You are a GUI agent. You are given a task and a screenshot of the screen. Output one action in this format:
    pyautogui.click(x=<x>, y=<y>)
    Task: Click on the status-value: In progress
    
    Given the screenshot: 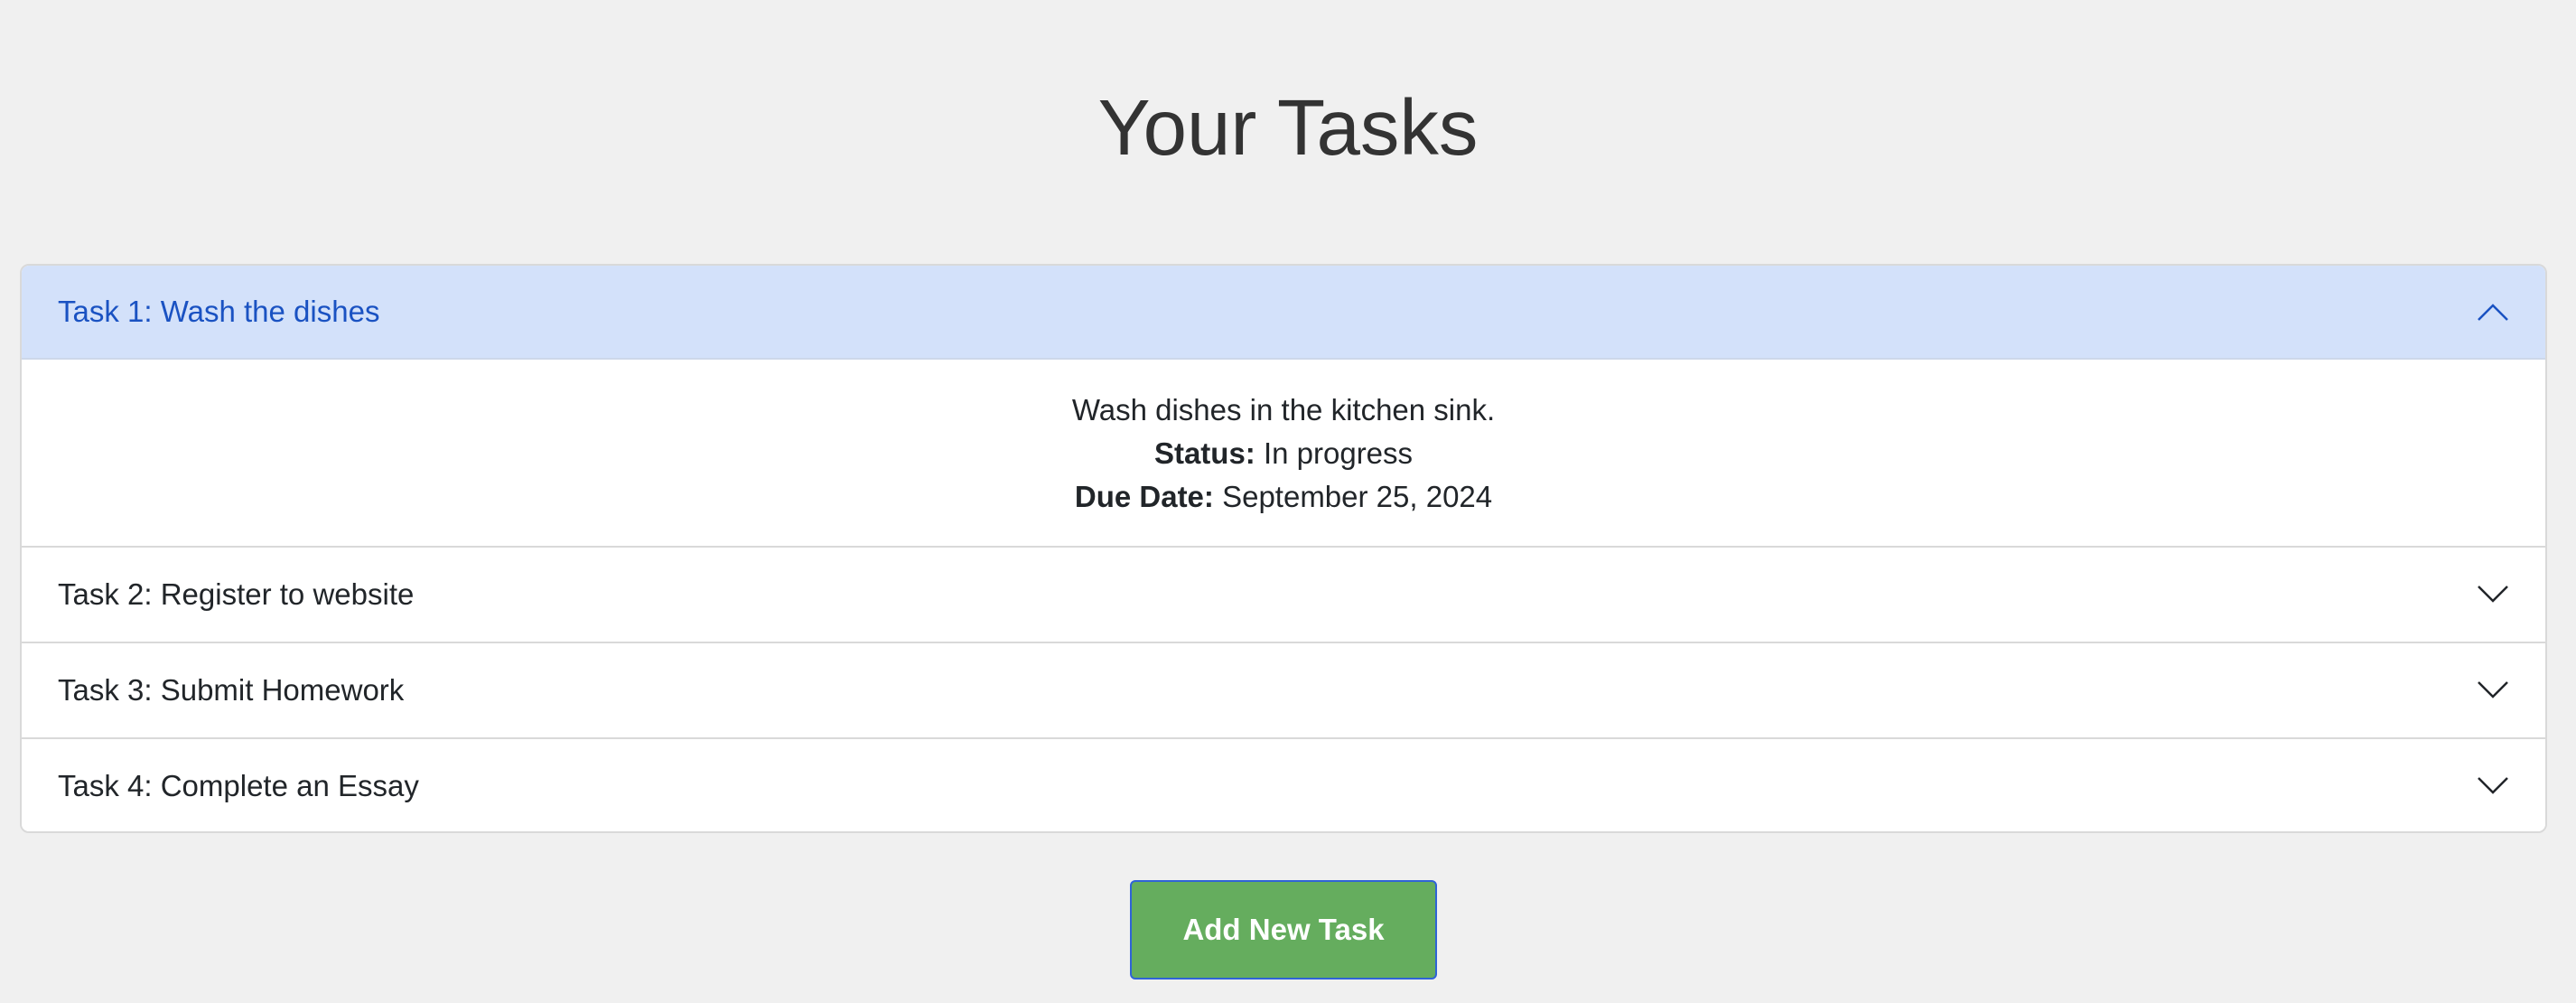 What is the action you would take?
    pyautogui.click(x=1338, y=453)
    